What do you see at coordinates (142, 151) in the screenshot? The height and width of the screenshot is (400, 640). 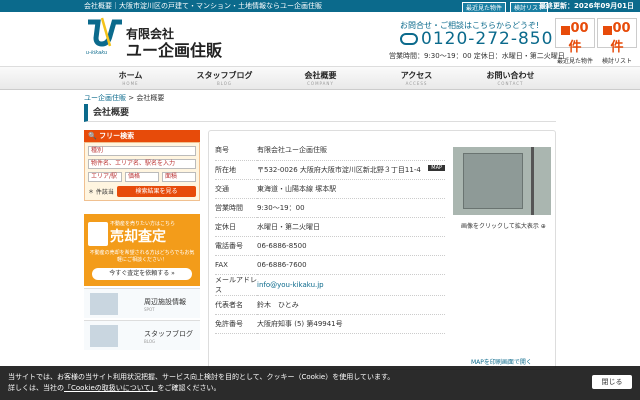 I see `type-select: 種別` at bounding box center [142, 151].